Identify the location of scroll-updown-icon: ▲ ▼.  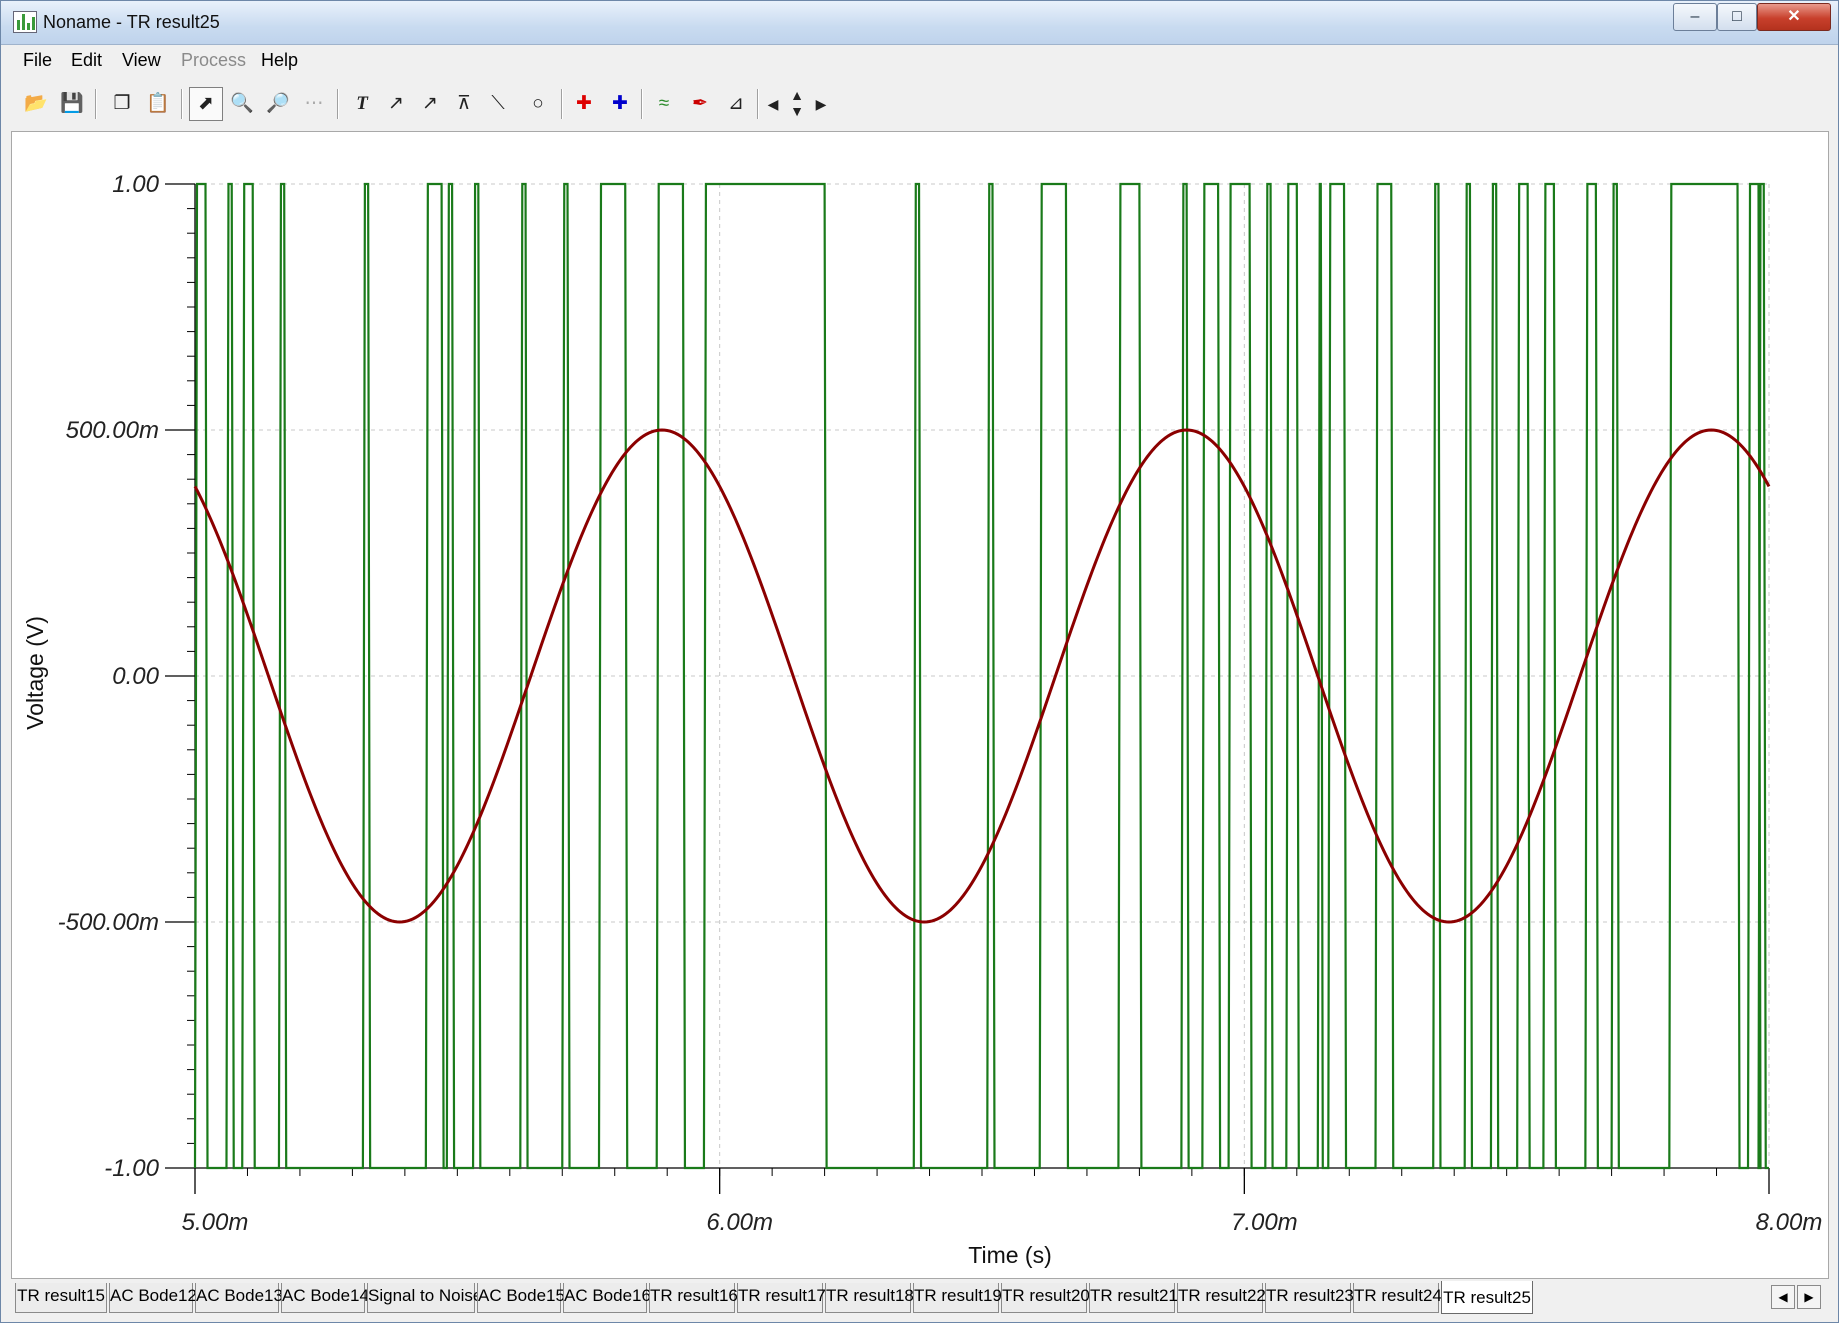
(797, 104).